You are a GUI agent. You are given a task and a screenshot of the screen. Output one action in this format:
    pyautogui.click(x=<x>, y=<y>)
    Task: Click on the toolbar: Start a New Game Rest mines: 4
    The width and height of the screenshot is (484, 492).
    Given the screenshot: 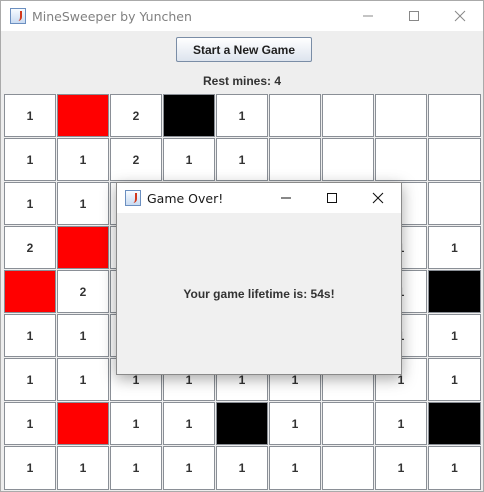 What is the action you would take?
    pyautogui.click(x=242, y=63)
    